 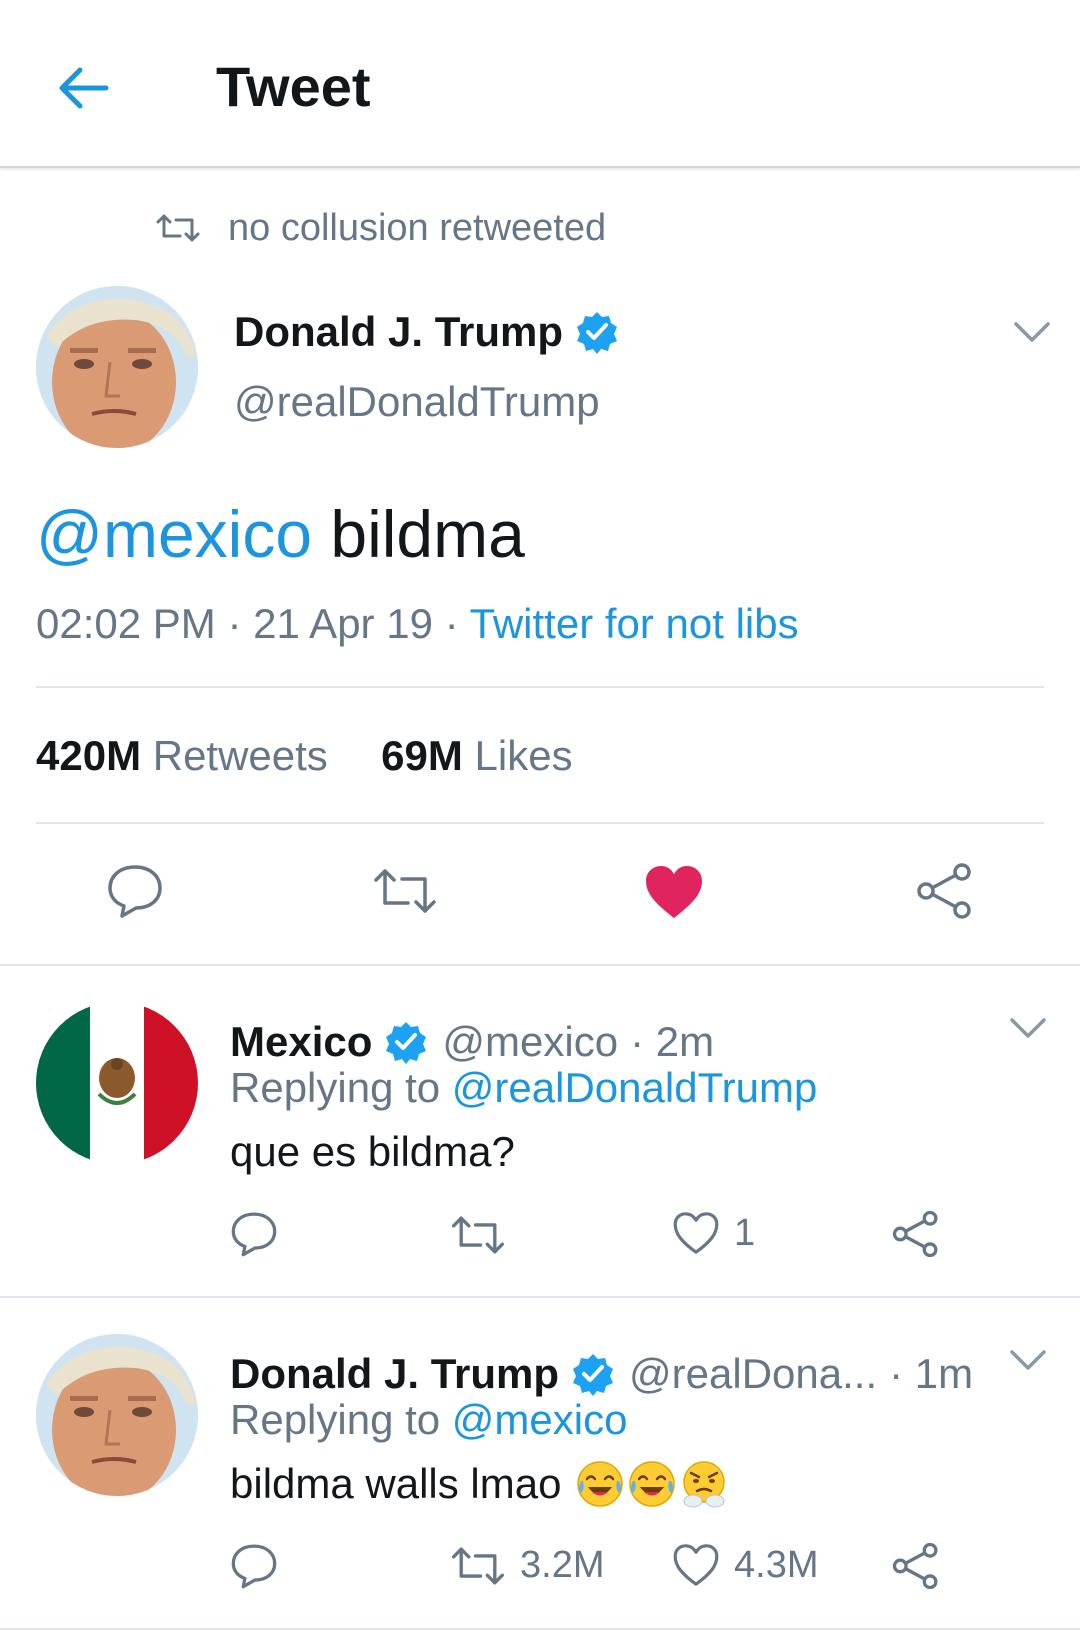 I want to click on author-name: Donald J. Trump, so click(x=399, y=331).